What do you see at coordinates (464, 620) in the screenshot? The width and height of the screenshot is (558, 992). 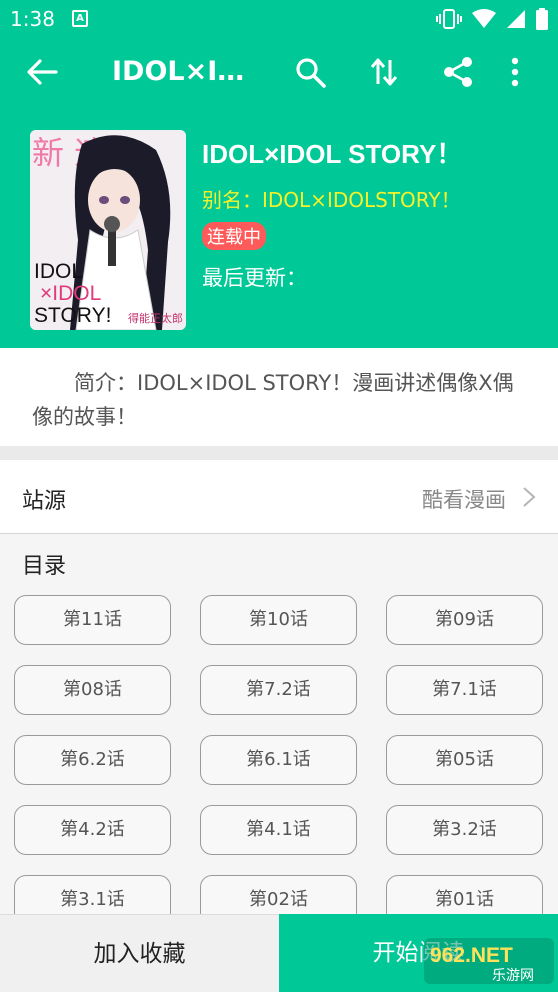 I see `chapter-button: 第09话` at bounding box center [464, 620].